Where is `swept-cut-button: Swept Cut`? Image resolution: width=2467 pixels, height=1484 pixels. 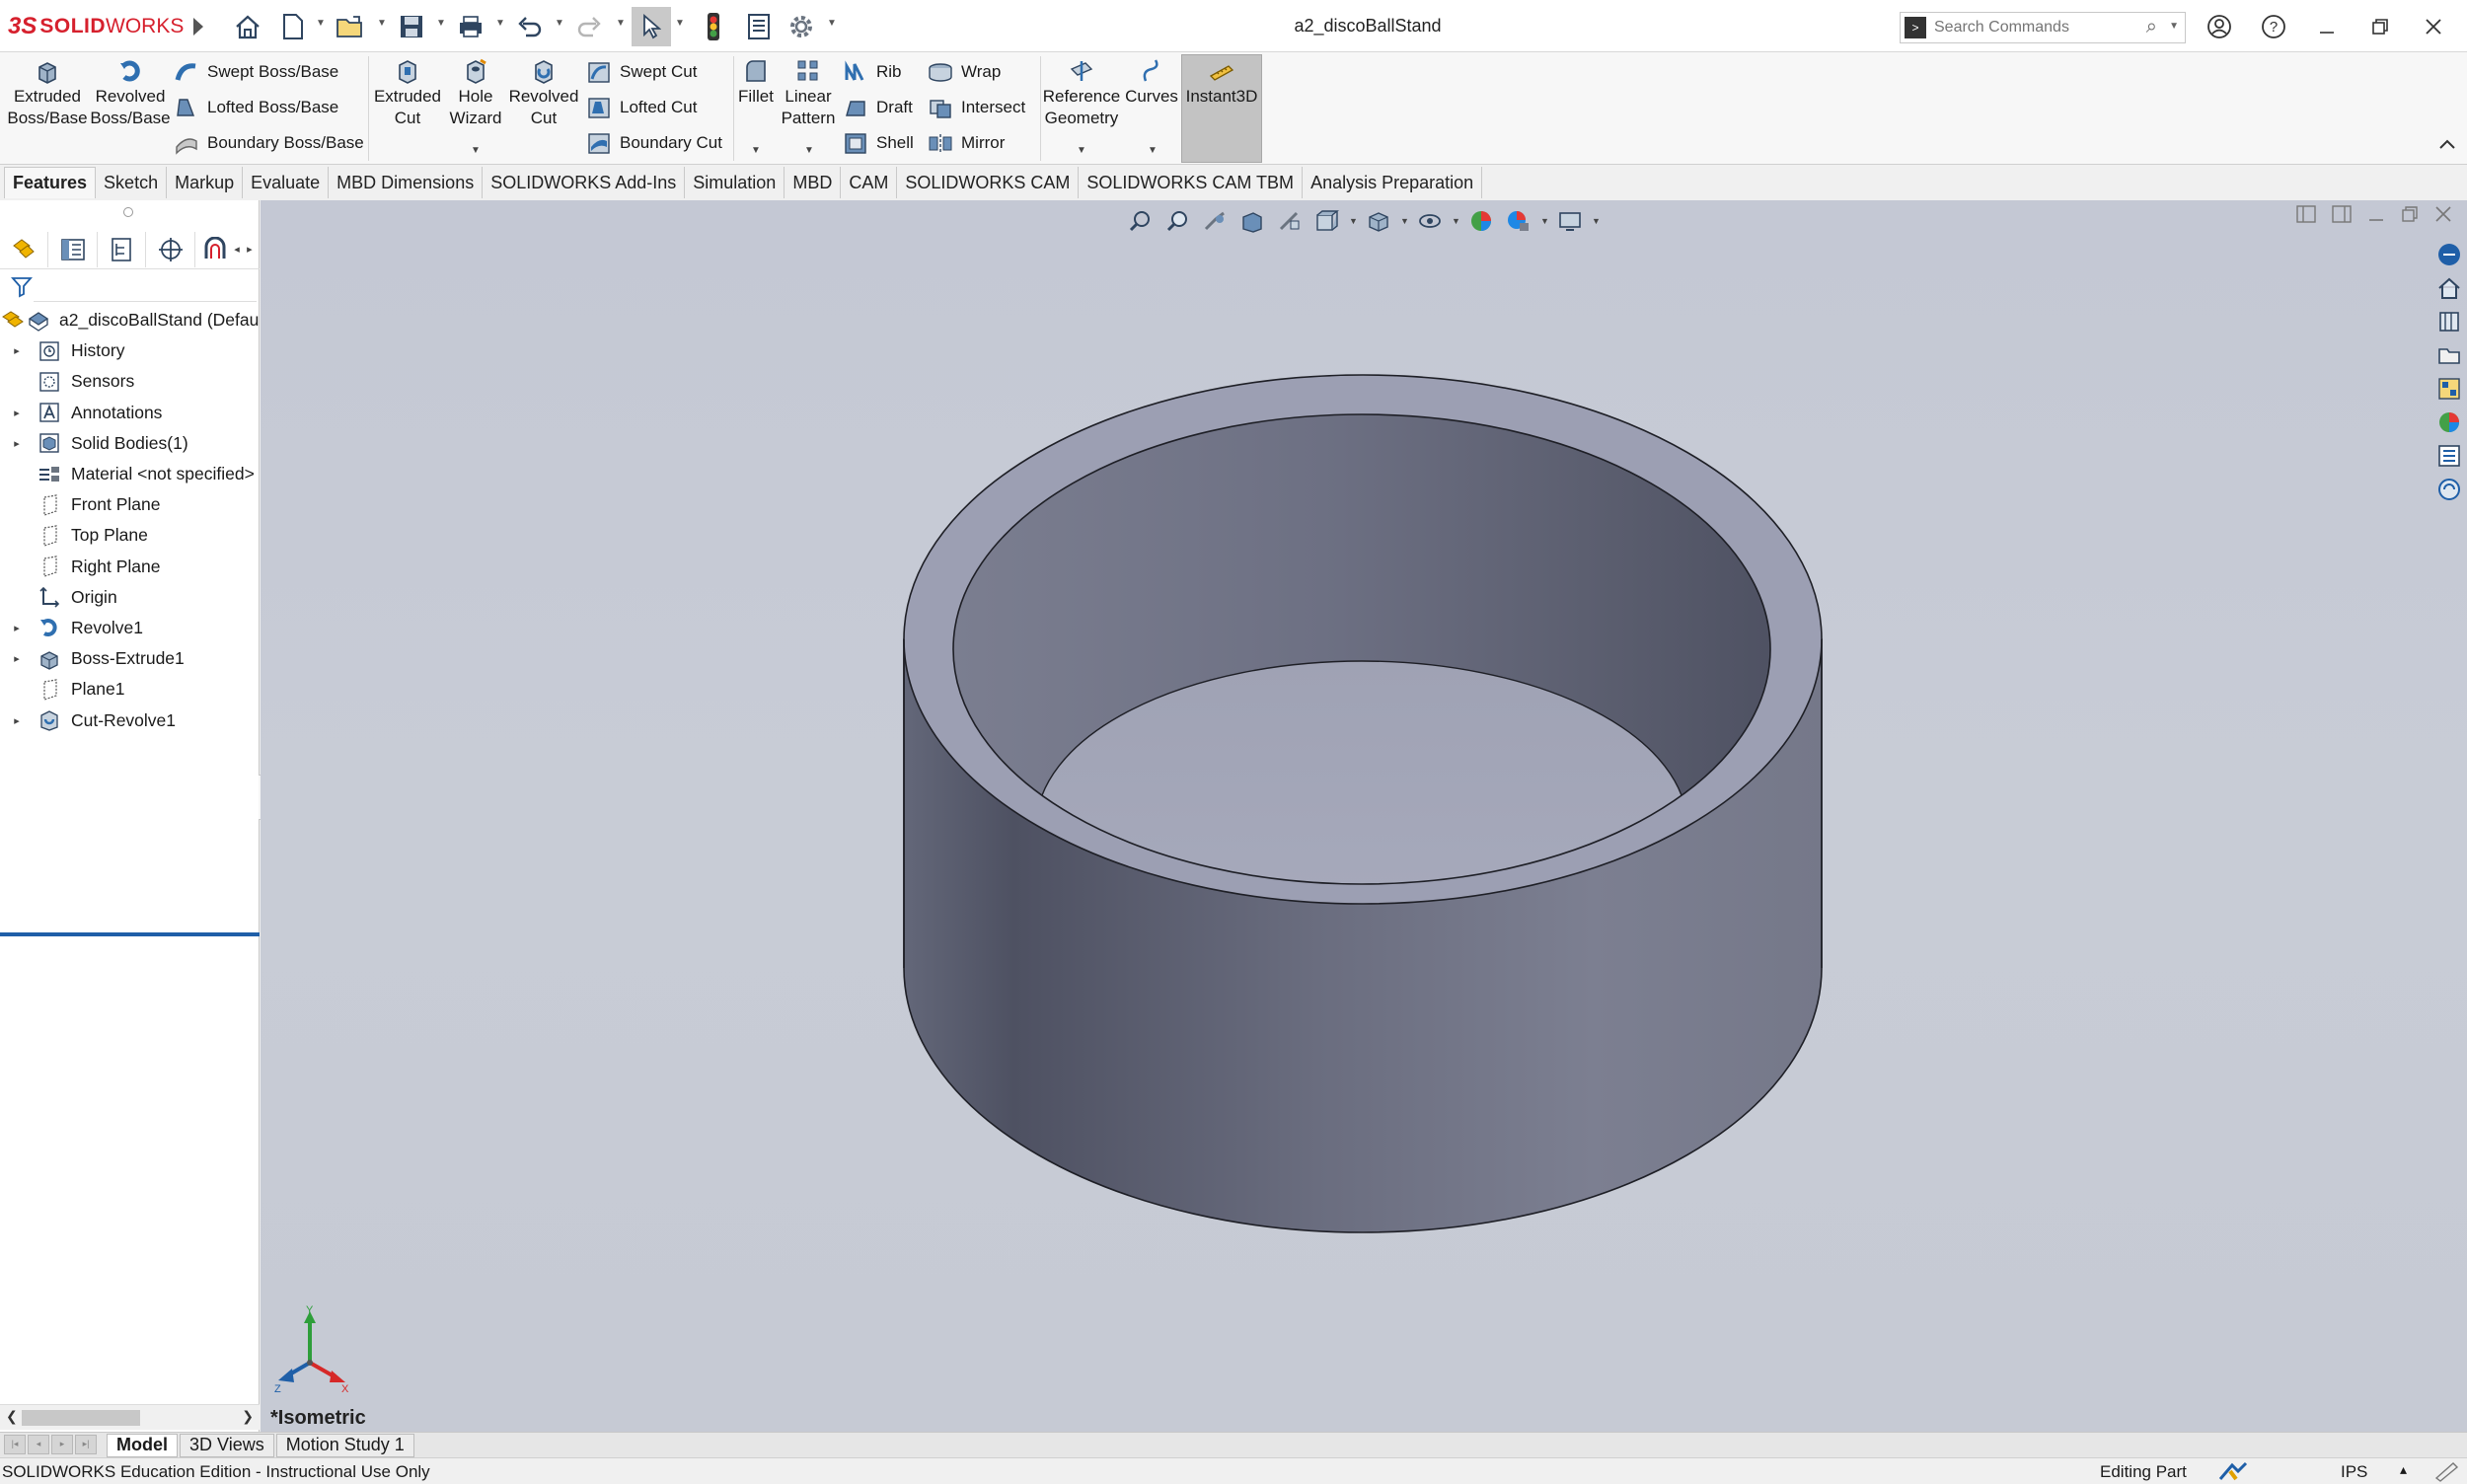
swept-cut-button: Swept Cut is located at coordinates (640, 72).